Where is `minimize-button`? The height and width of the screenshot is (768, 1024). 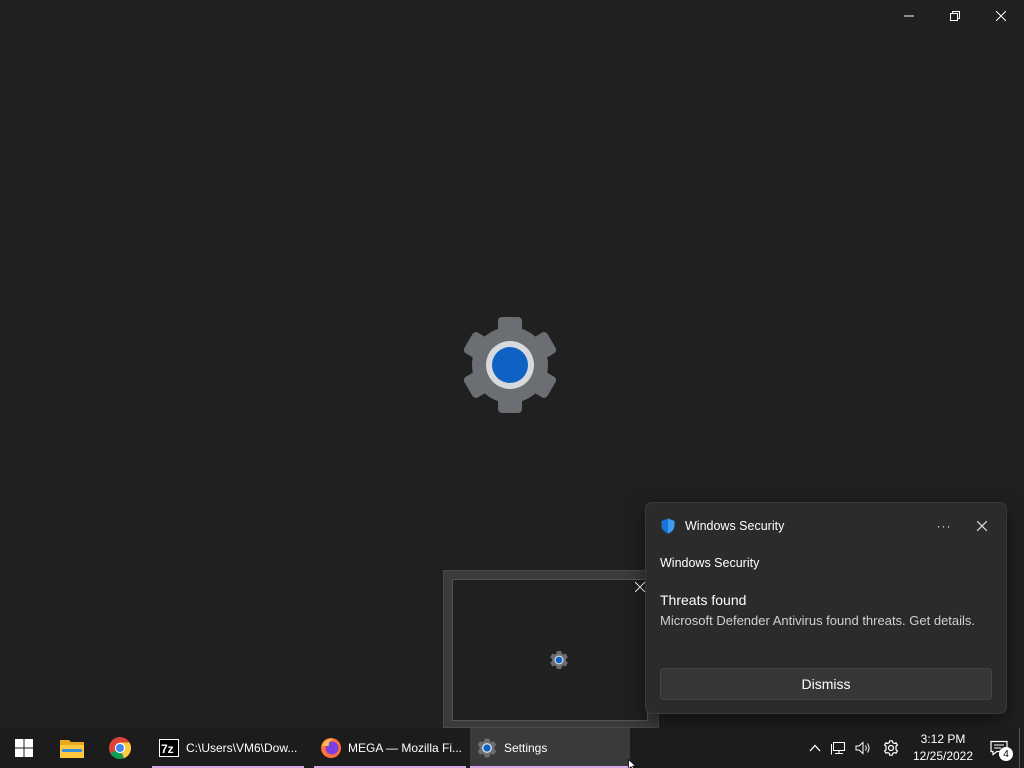
minimize-button is located at coordinates (909, 16).